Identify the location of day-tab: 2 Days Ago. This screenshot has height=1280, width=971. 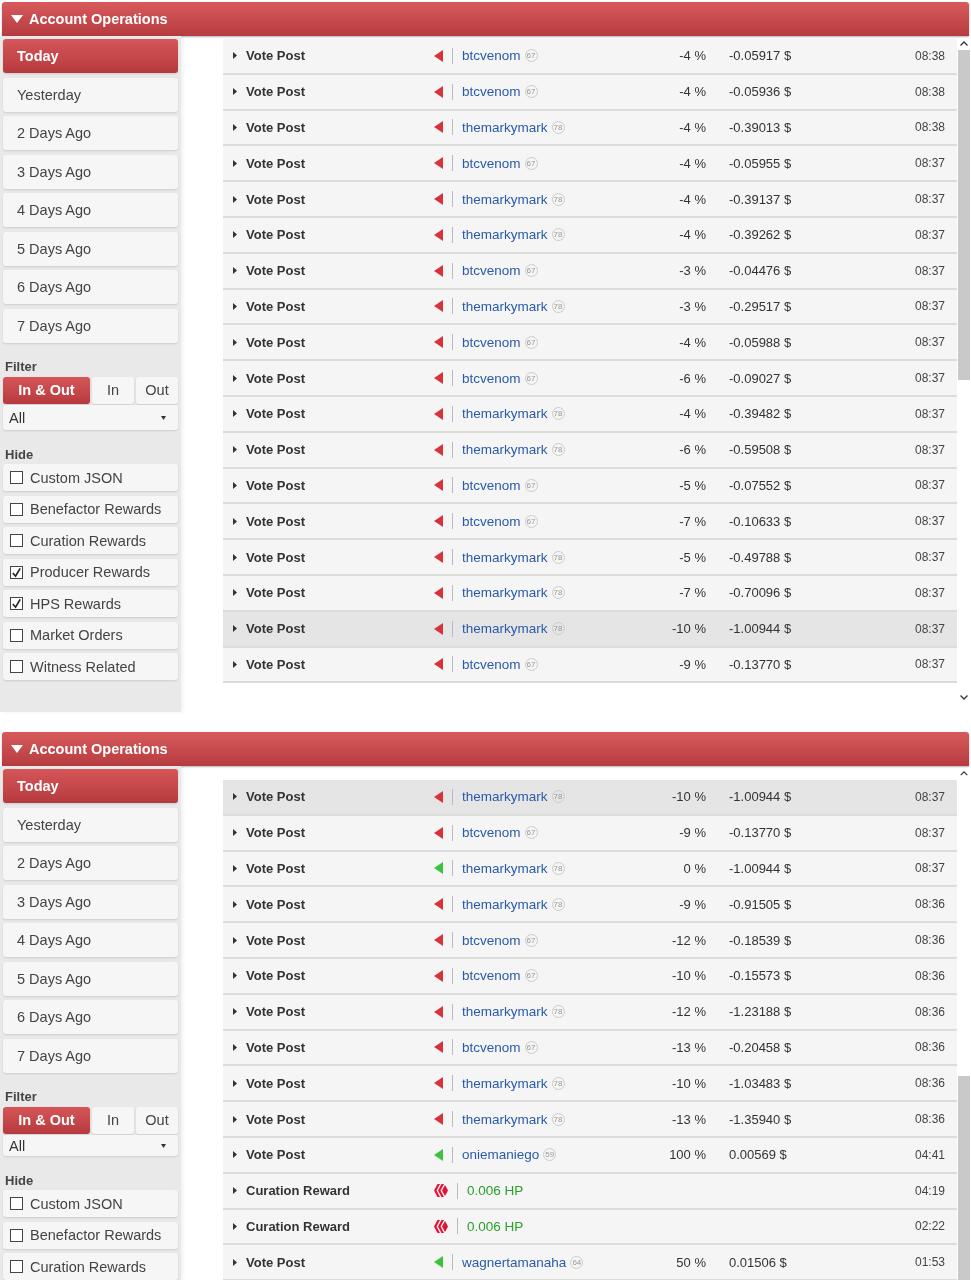
(90, 863).